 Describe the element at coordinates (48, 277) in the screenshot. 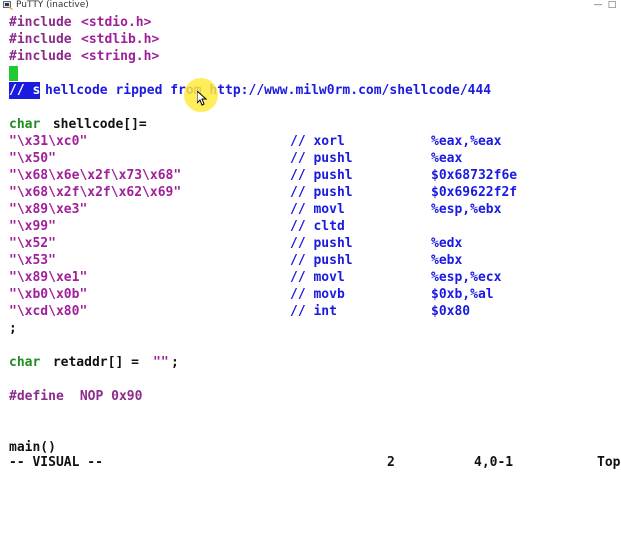

I see `shellcode-bytes: "\x89\xe1"` at that location.